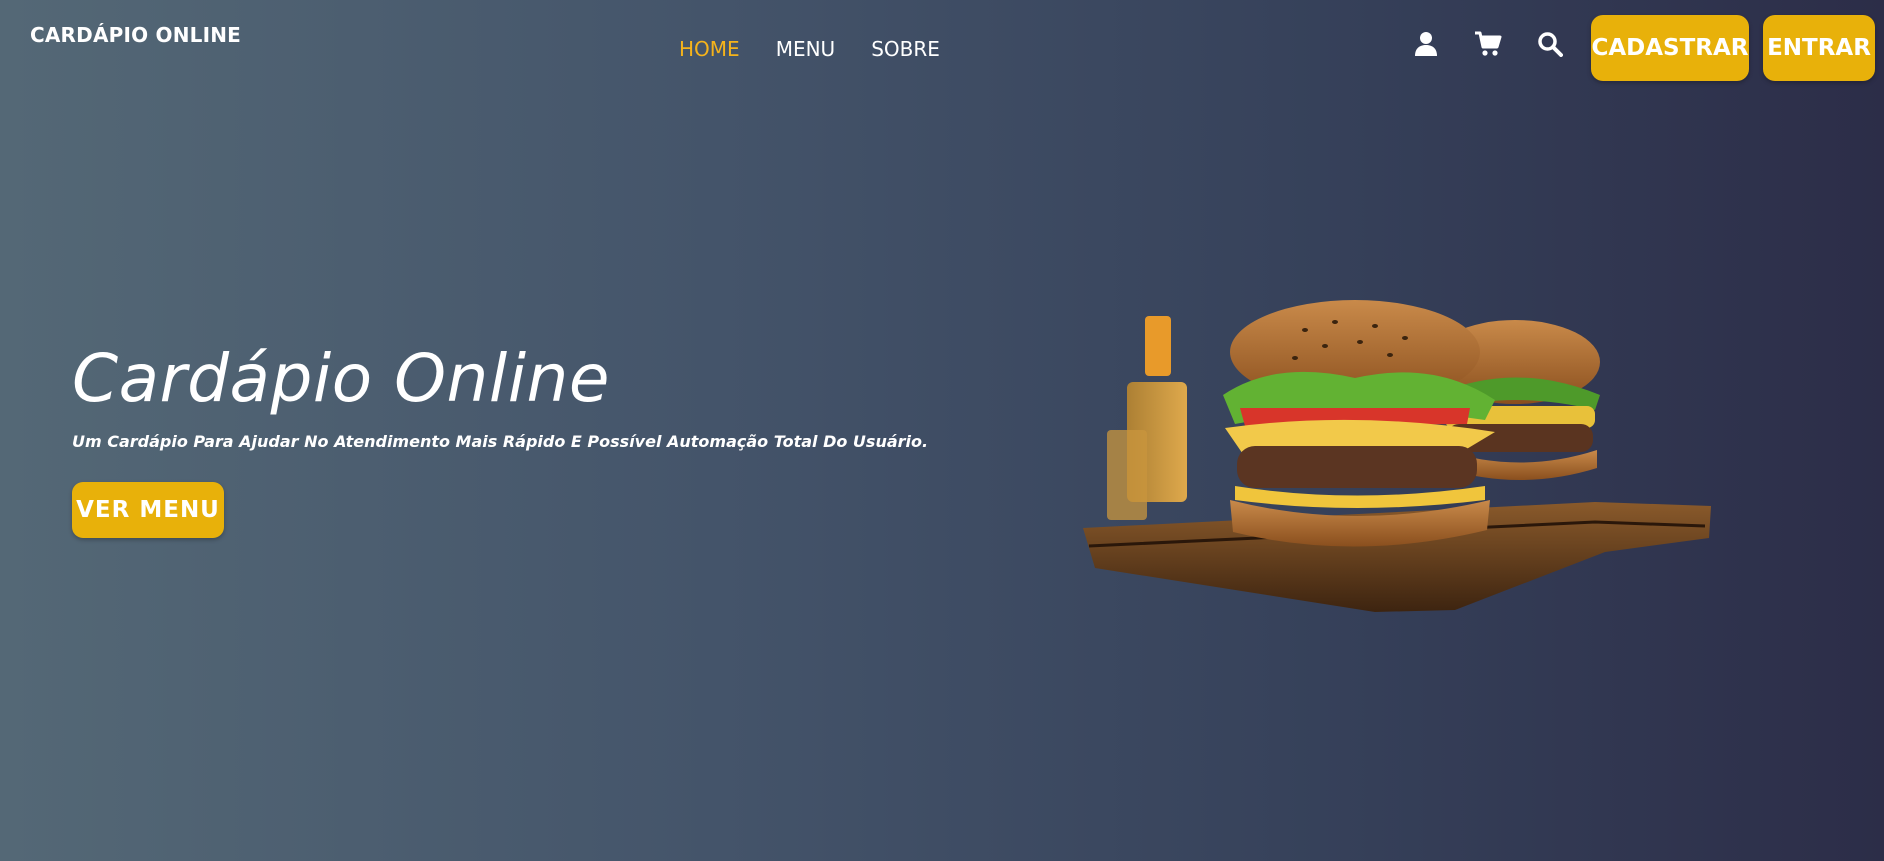  I want to click on login-button: ENTRAR, so click(1819, 48).